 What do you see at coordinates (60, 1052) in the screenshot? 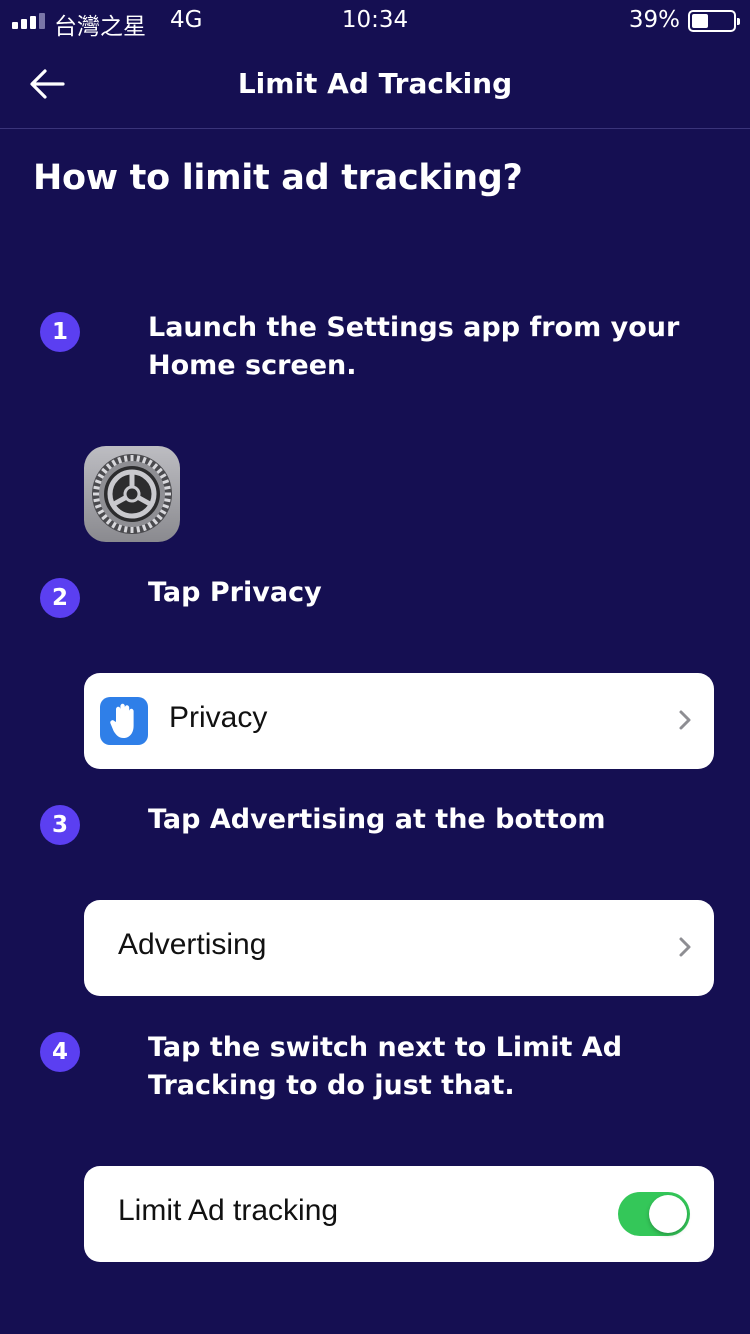
I see `step-number-badge: 4` at bounding box center [60, 1052].